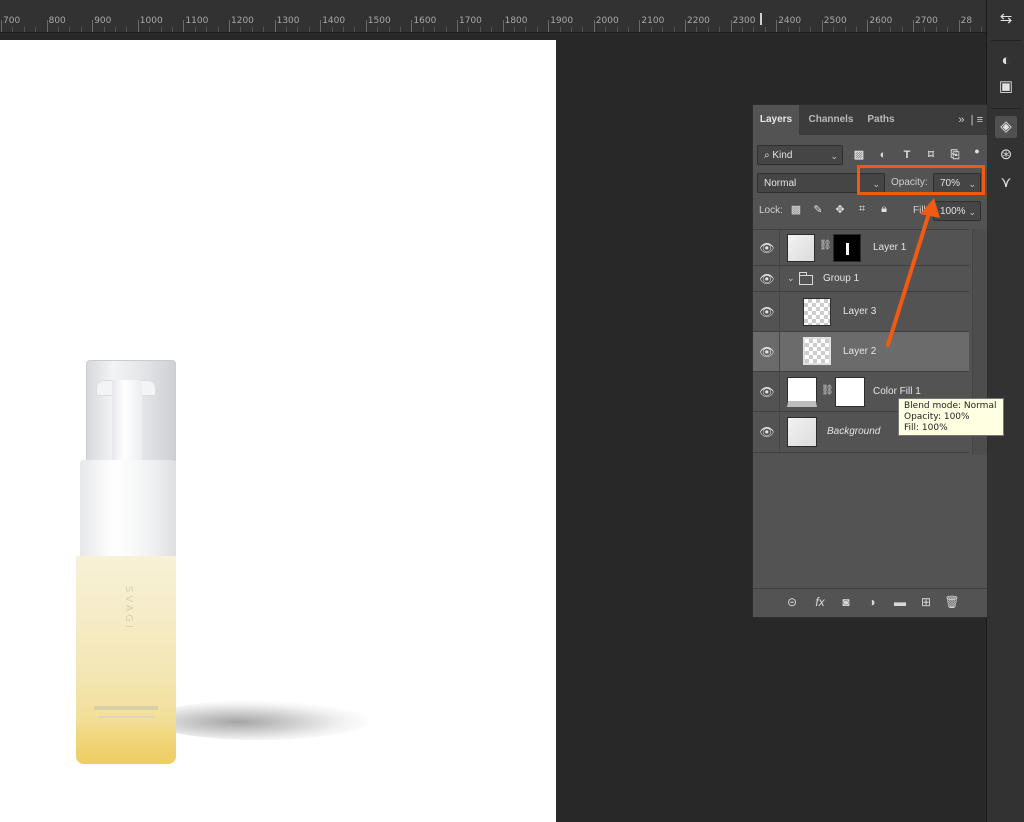 This screenshot has height=822, width=1024. I want to click on layer-name: Background, so click(854, 431).